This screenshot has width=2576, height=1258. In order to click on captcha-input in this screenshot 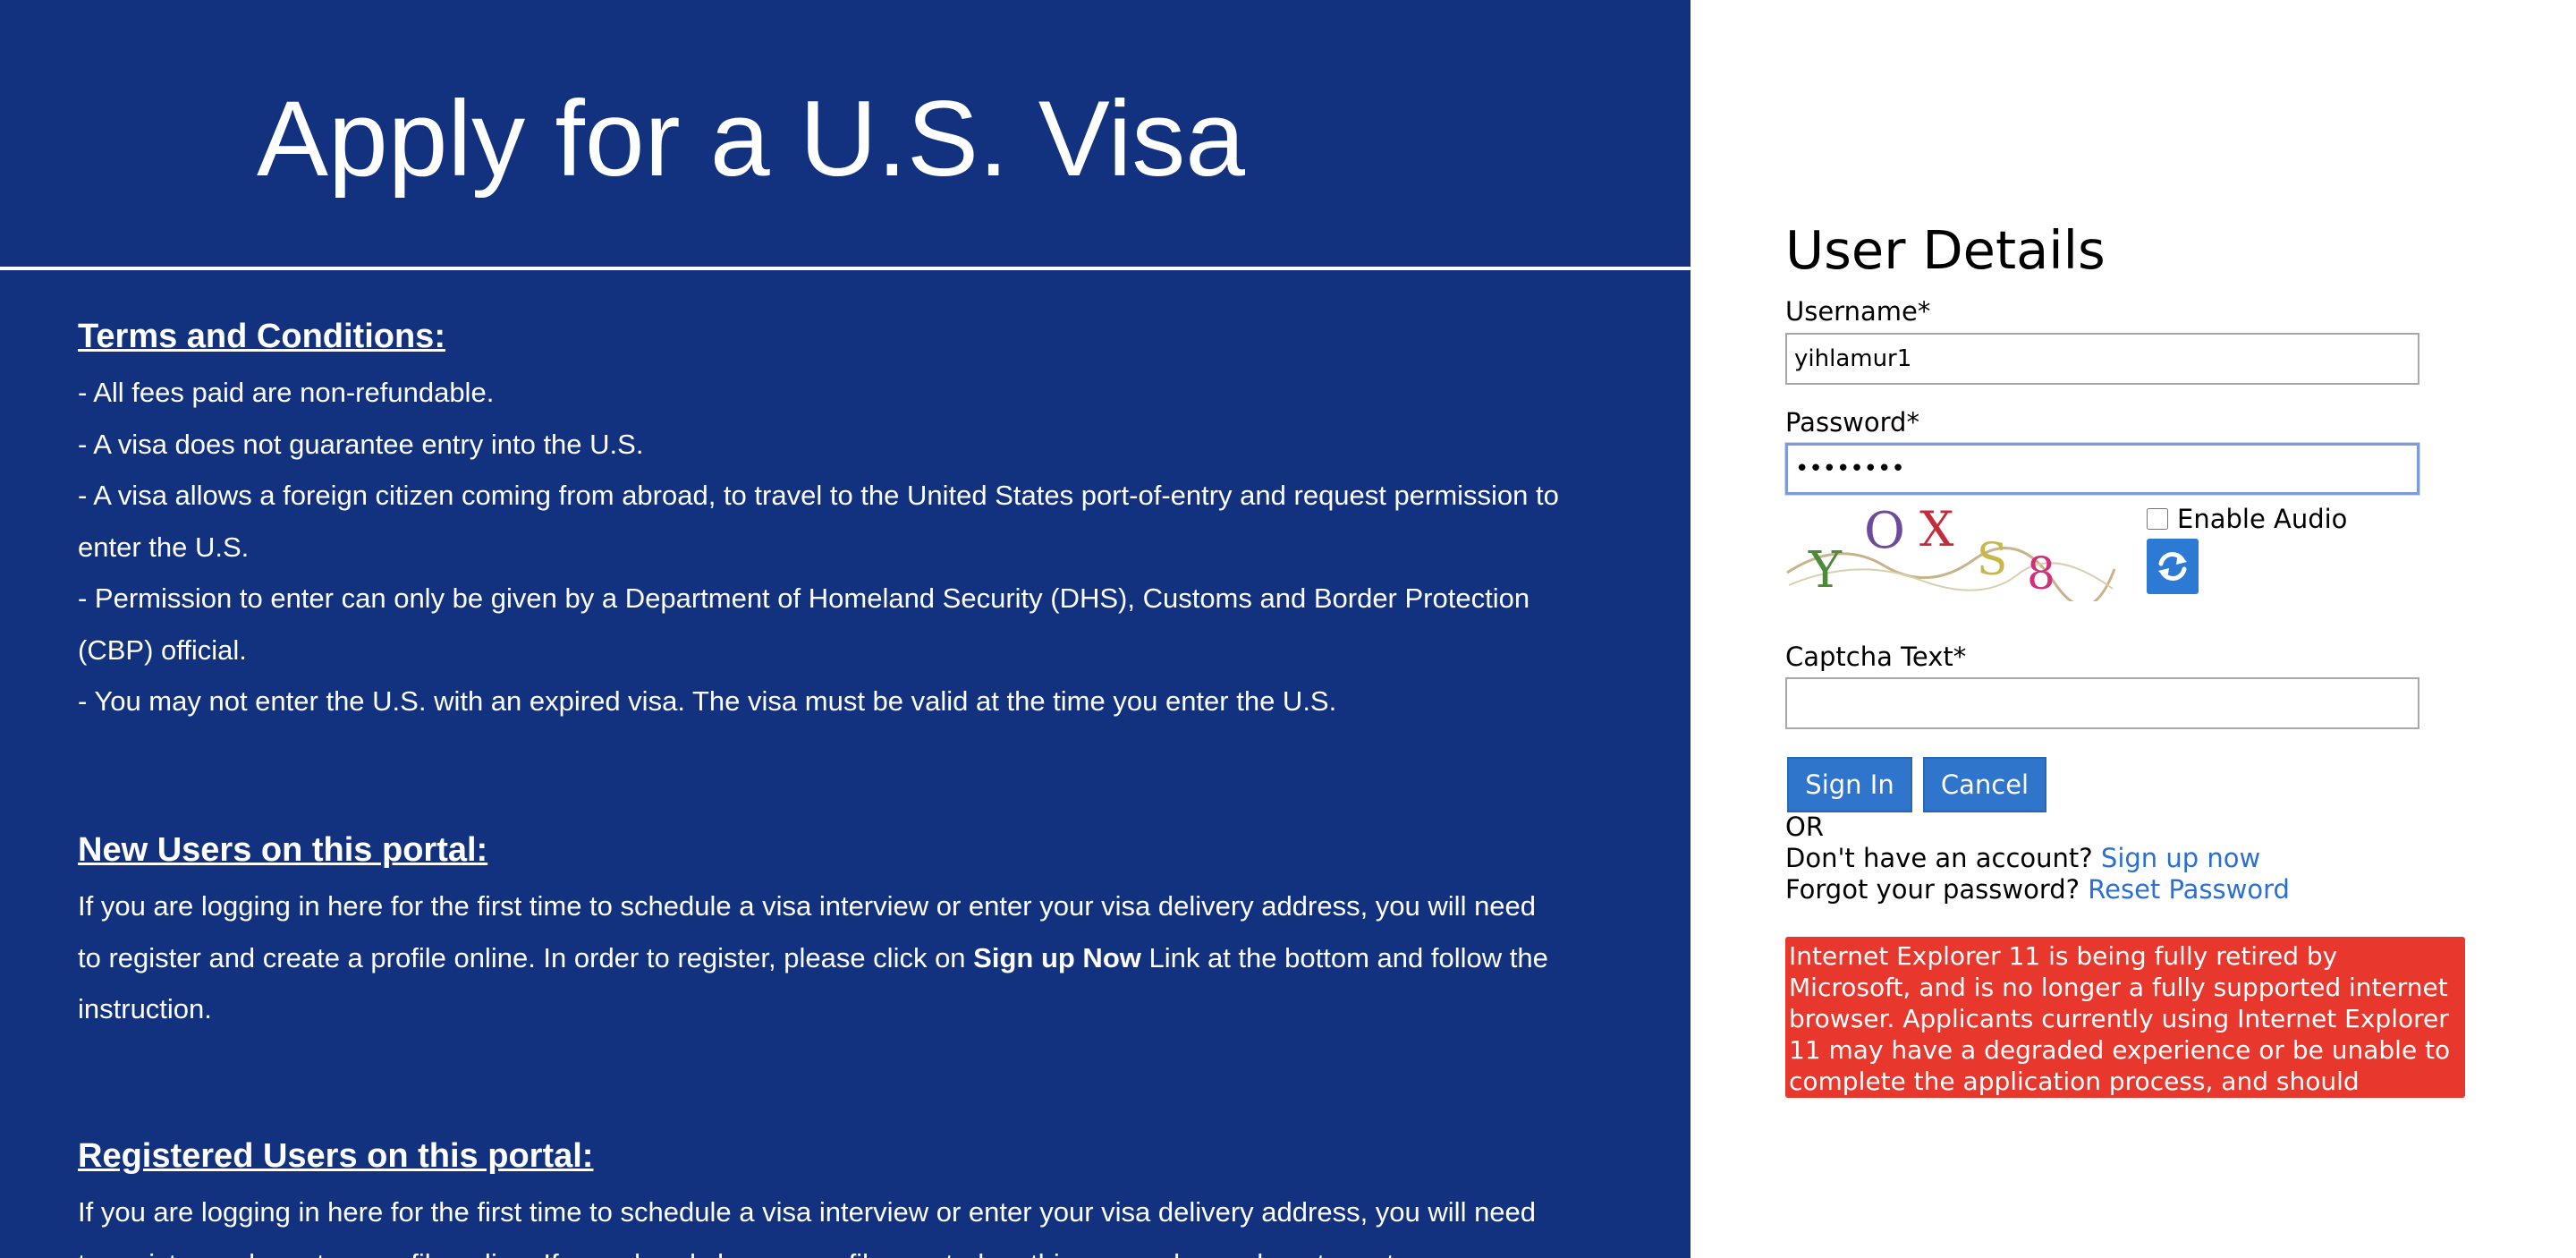, I will do `click(2102, 703)`.